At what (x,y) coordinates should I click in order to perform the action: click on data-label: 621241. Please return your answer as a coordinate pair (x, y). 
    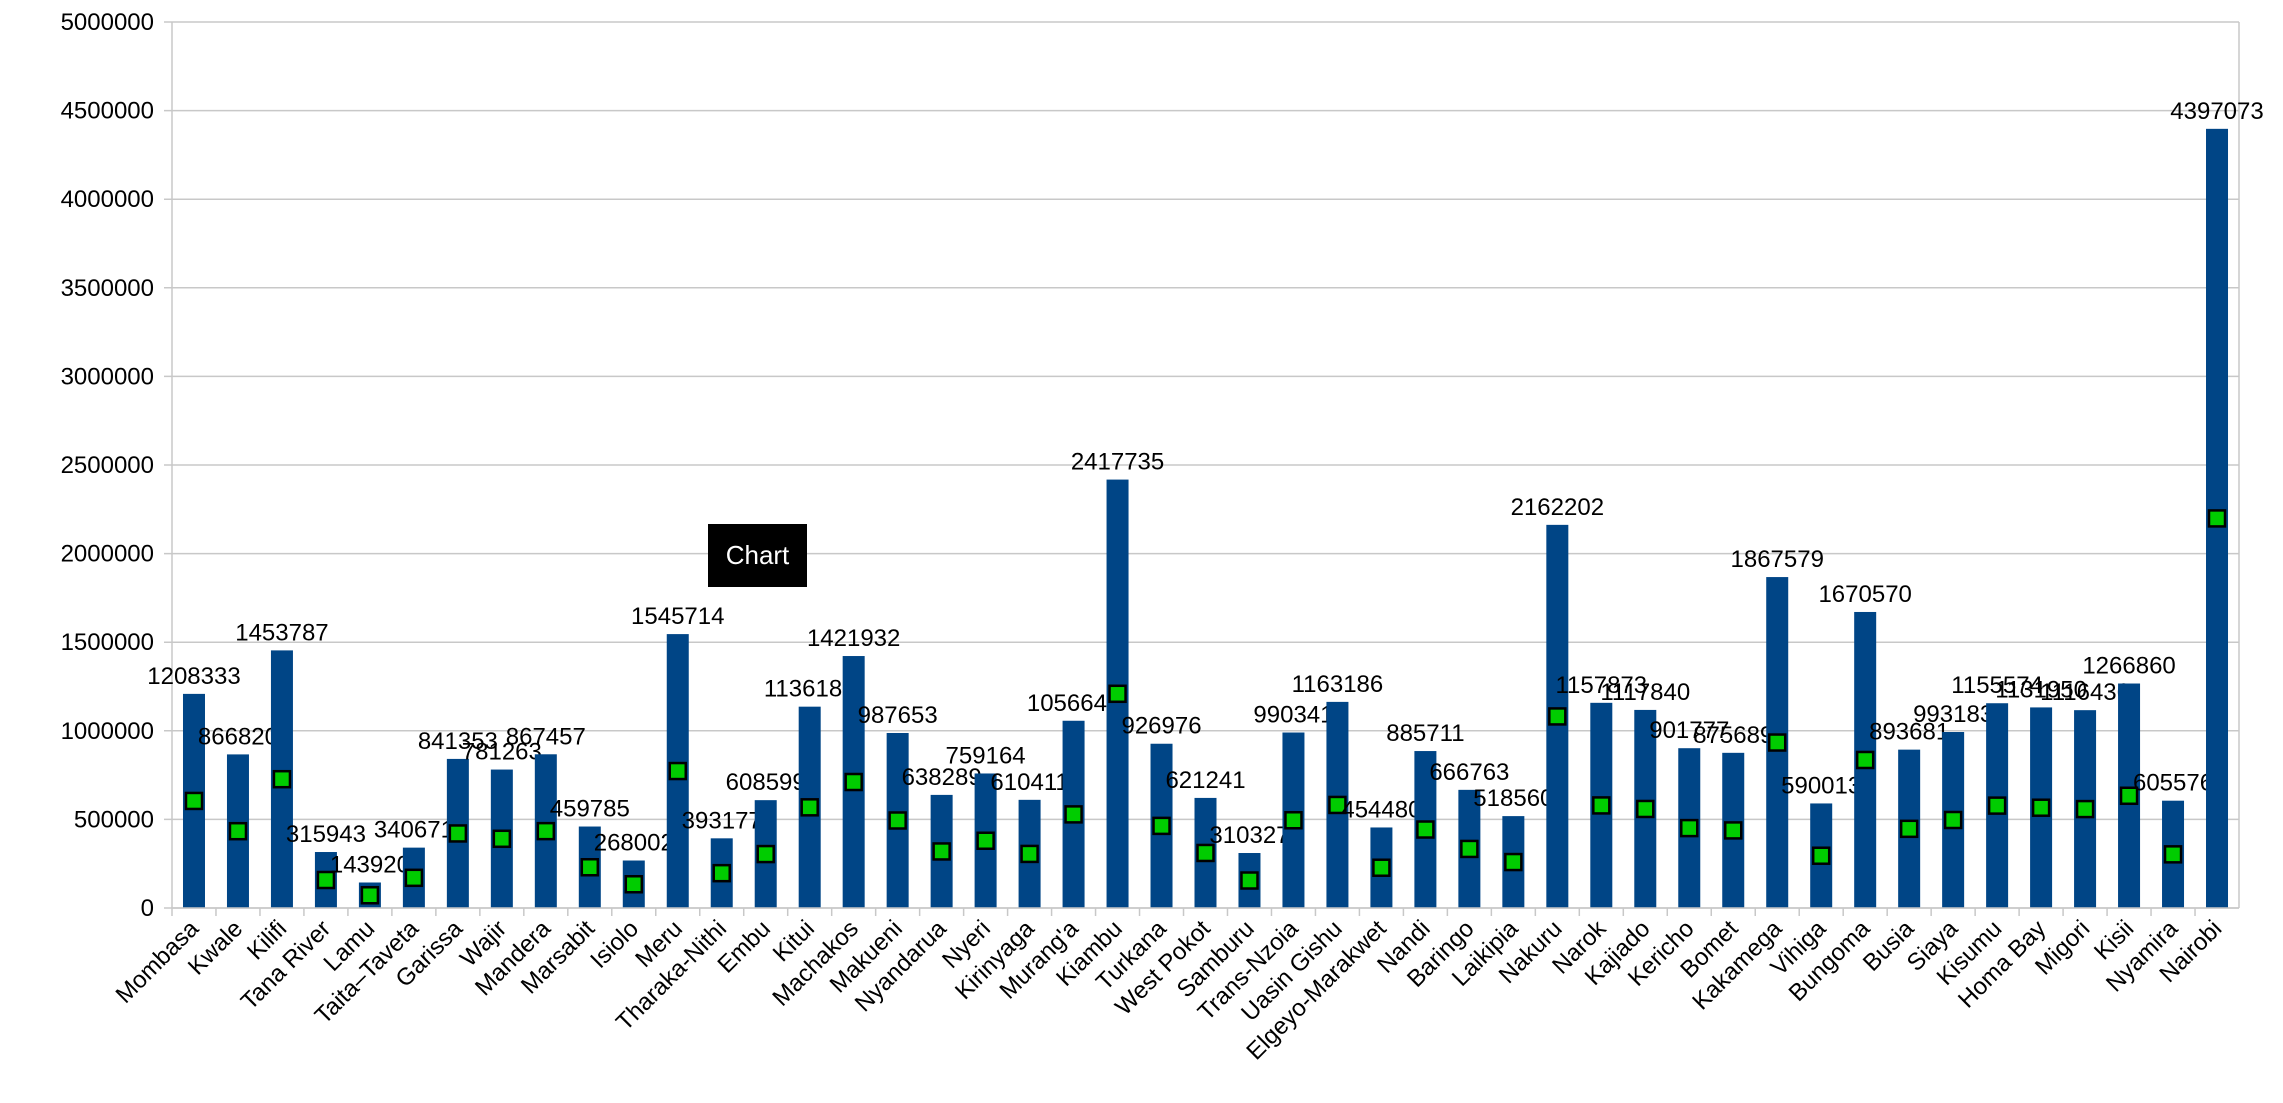
    Looking at the image, I should click on (1205, 780).